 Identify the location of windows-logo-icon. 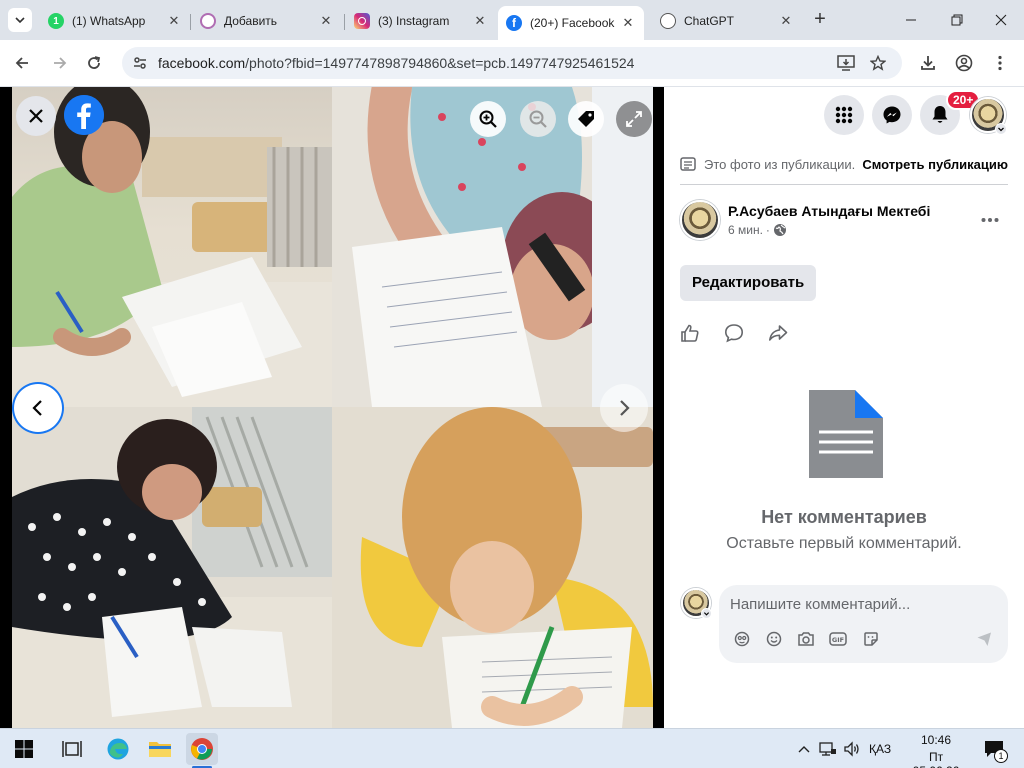
(24, 749).